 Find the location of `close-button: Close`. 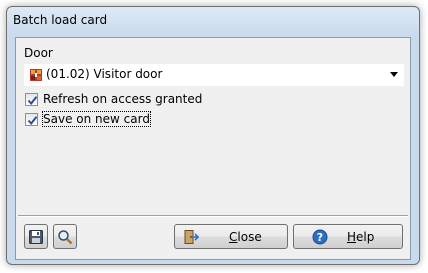

close-button: Close is located at coordinates (231, 236).